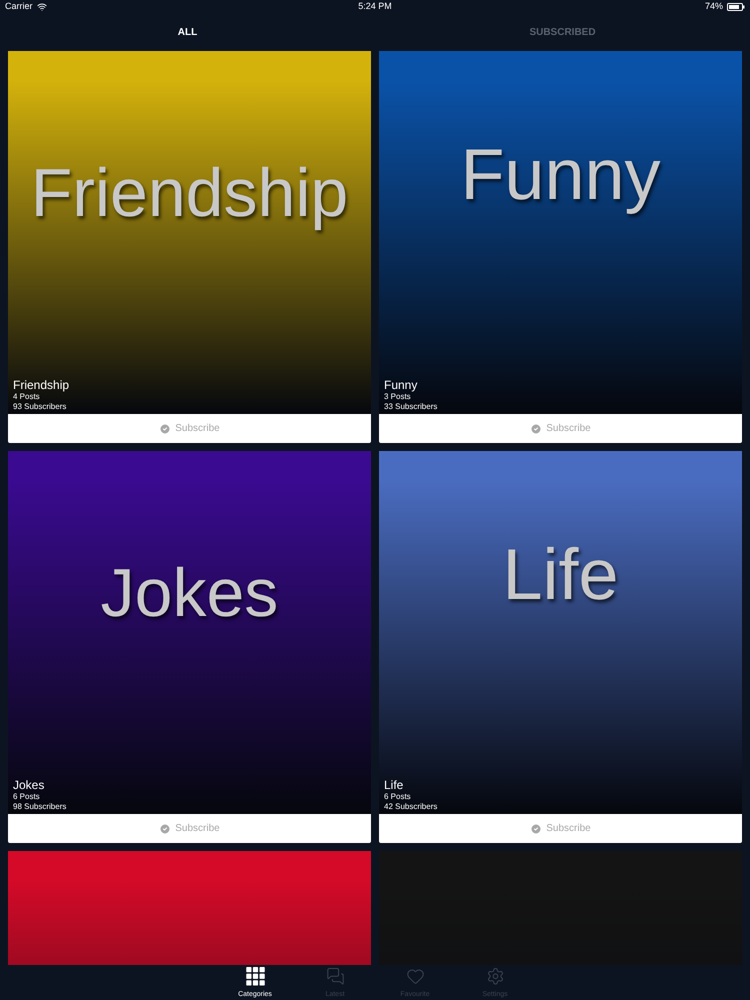  What do you see at coordinates (495, 976) in the screenshot?
I see `settings-icon` at bounding box center [495, 976].